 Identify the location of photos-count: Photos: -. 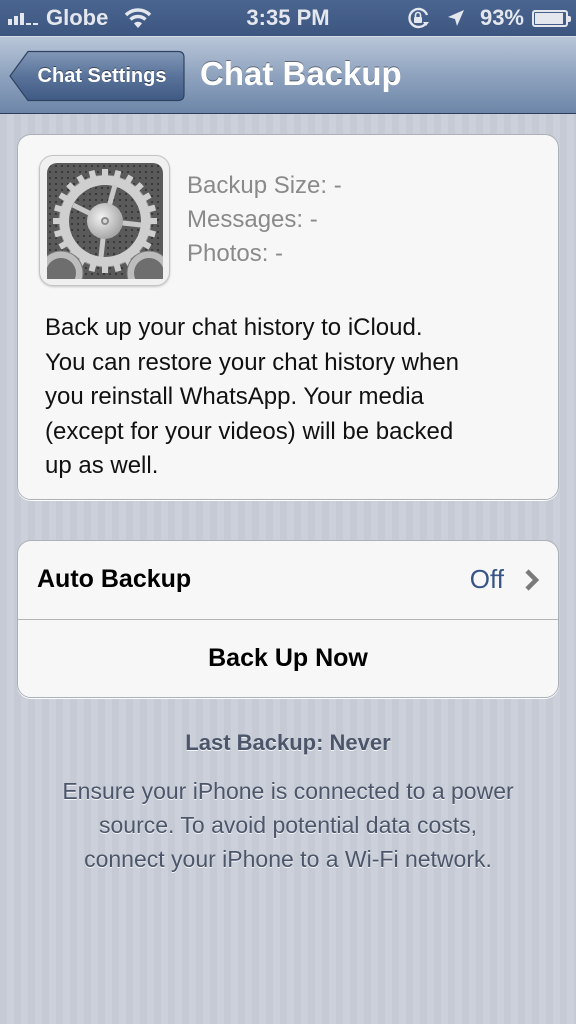
(235, 253).